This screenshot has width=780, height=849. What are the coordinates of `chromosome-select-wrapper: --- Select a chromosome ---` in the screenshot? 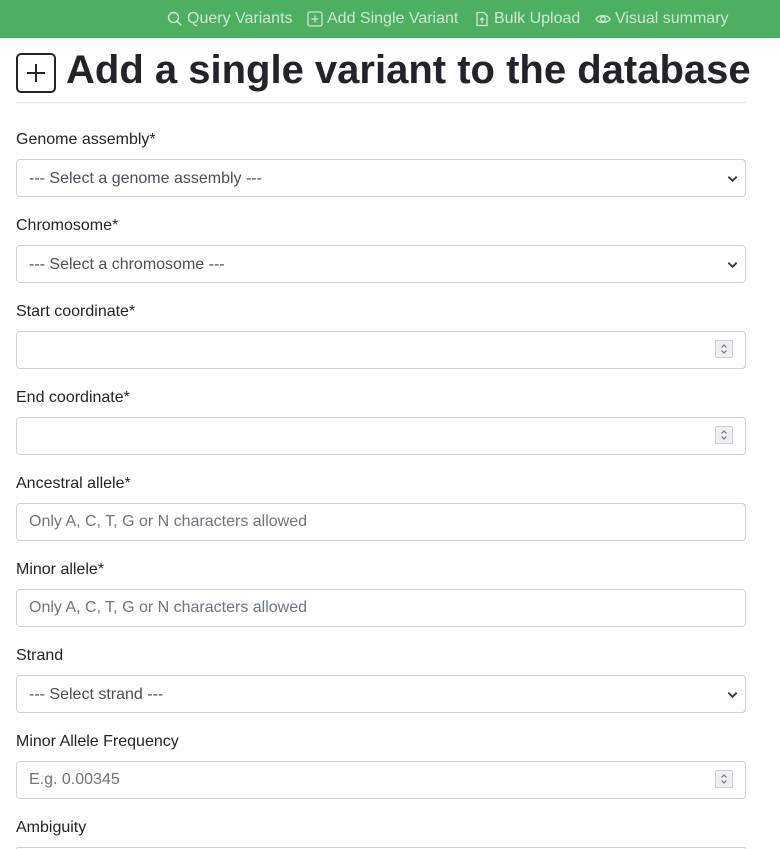 It's located at (381, 264).